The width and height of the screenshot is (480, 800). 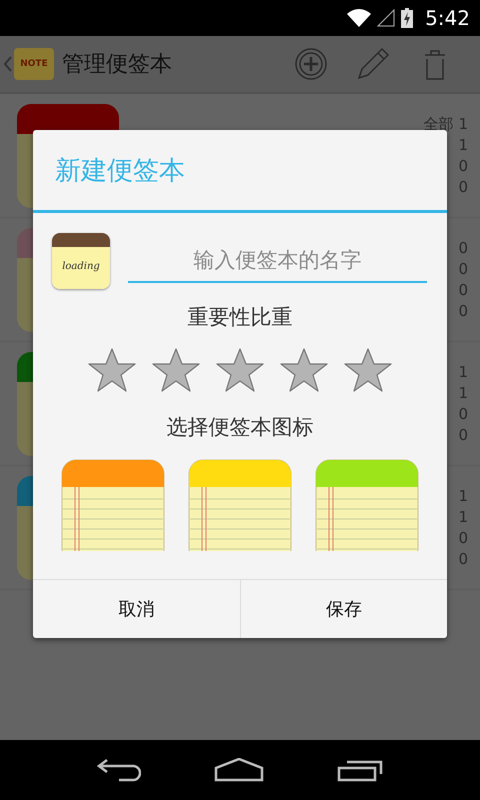 I want to click on icon-picker-label: 选择便签本图标, so click(x=240, y=427).